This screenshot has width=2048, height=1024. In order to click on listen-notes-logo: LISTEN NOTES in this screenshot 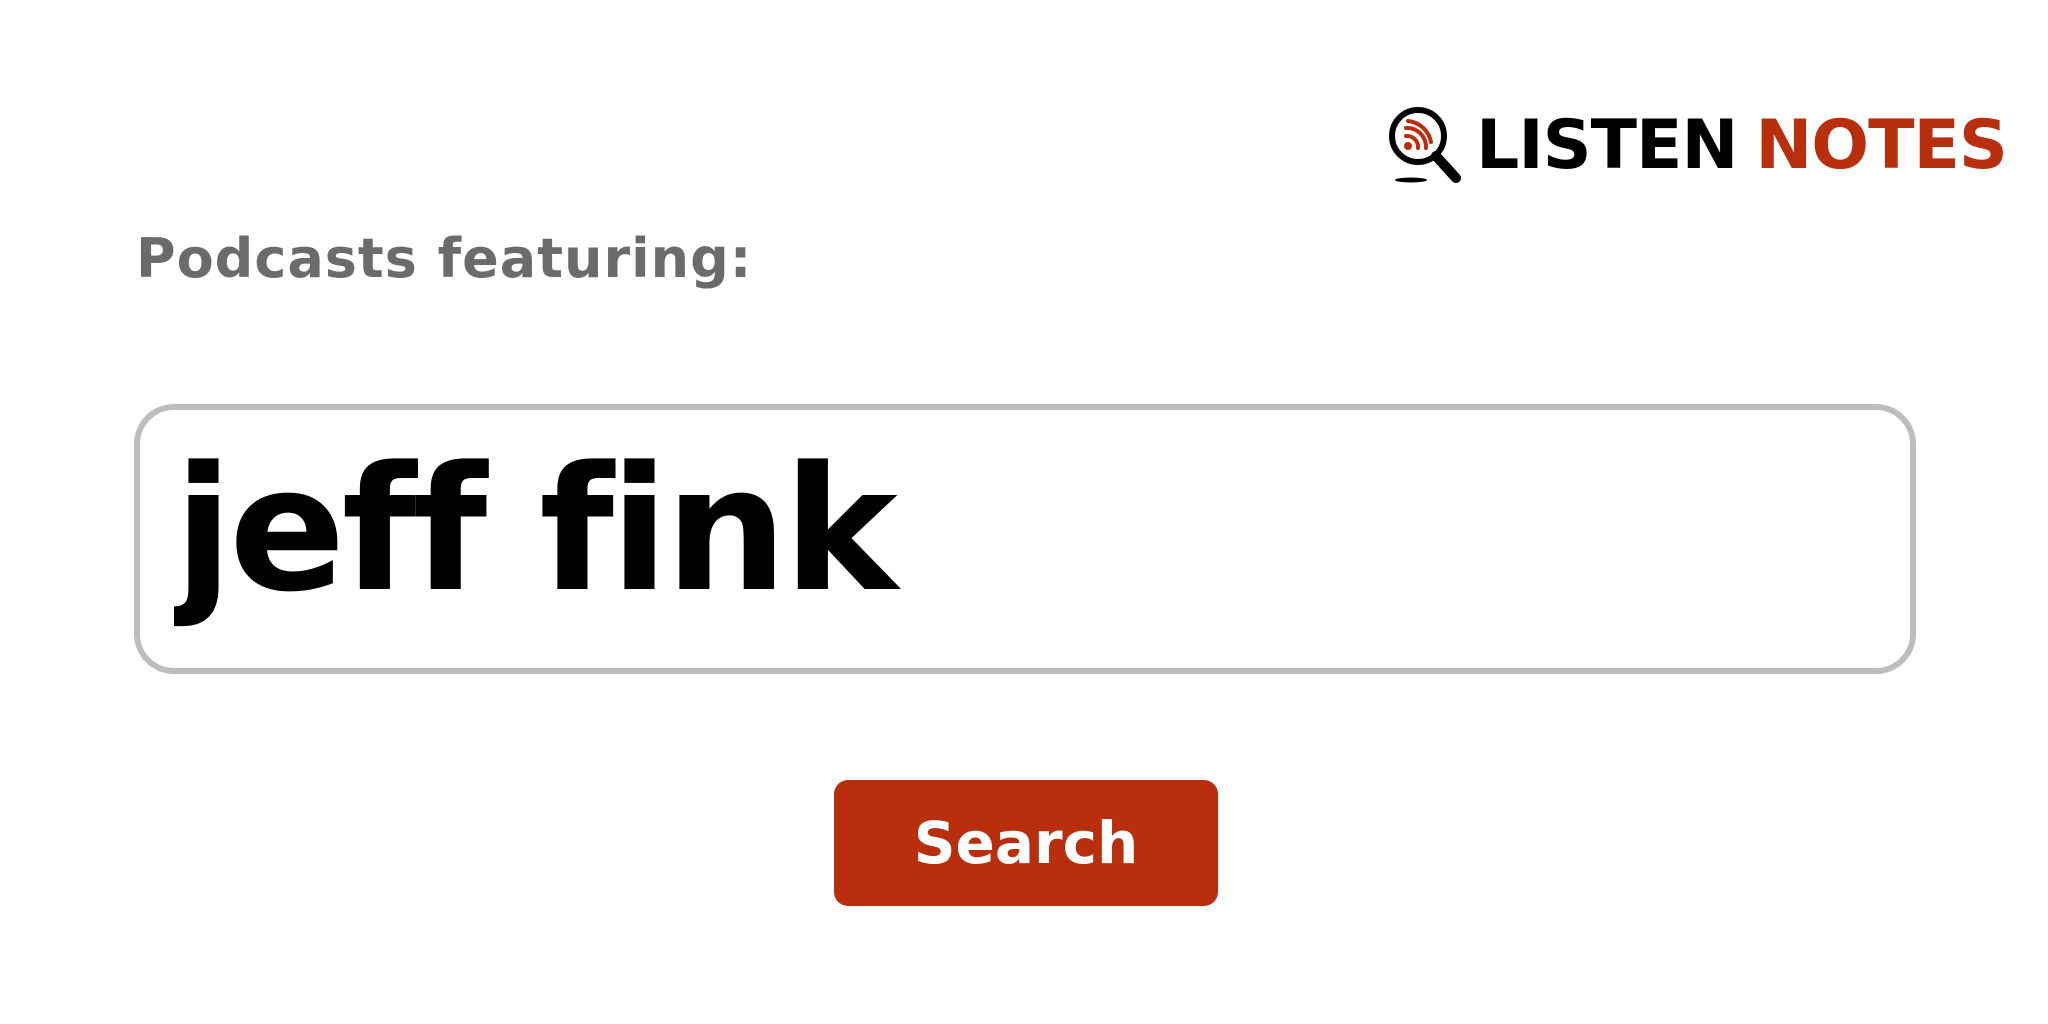, I will do `click(1696, 146)`.